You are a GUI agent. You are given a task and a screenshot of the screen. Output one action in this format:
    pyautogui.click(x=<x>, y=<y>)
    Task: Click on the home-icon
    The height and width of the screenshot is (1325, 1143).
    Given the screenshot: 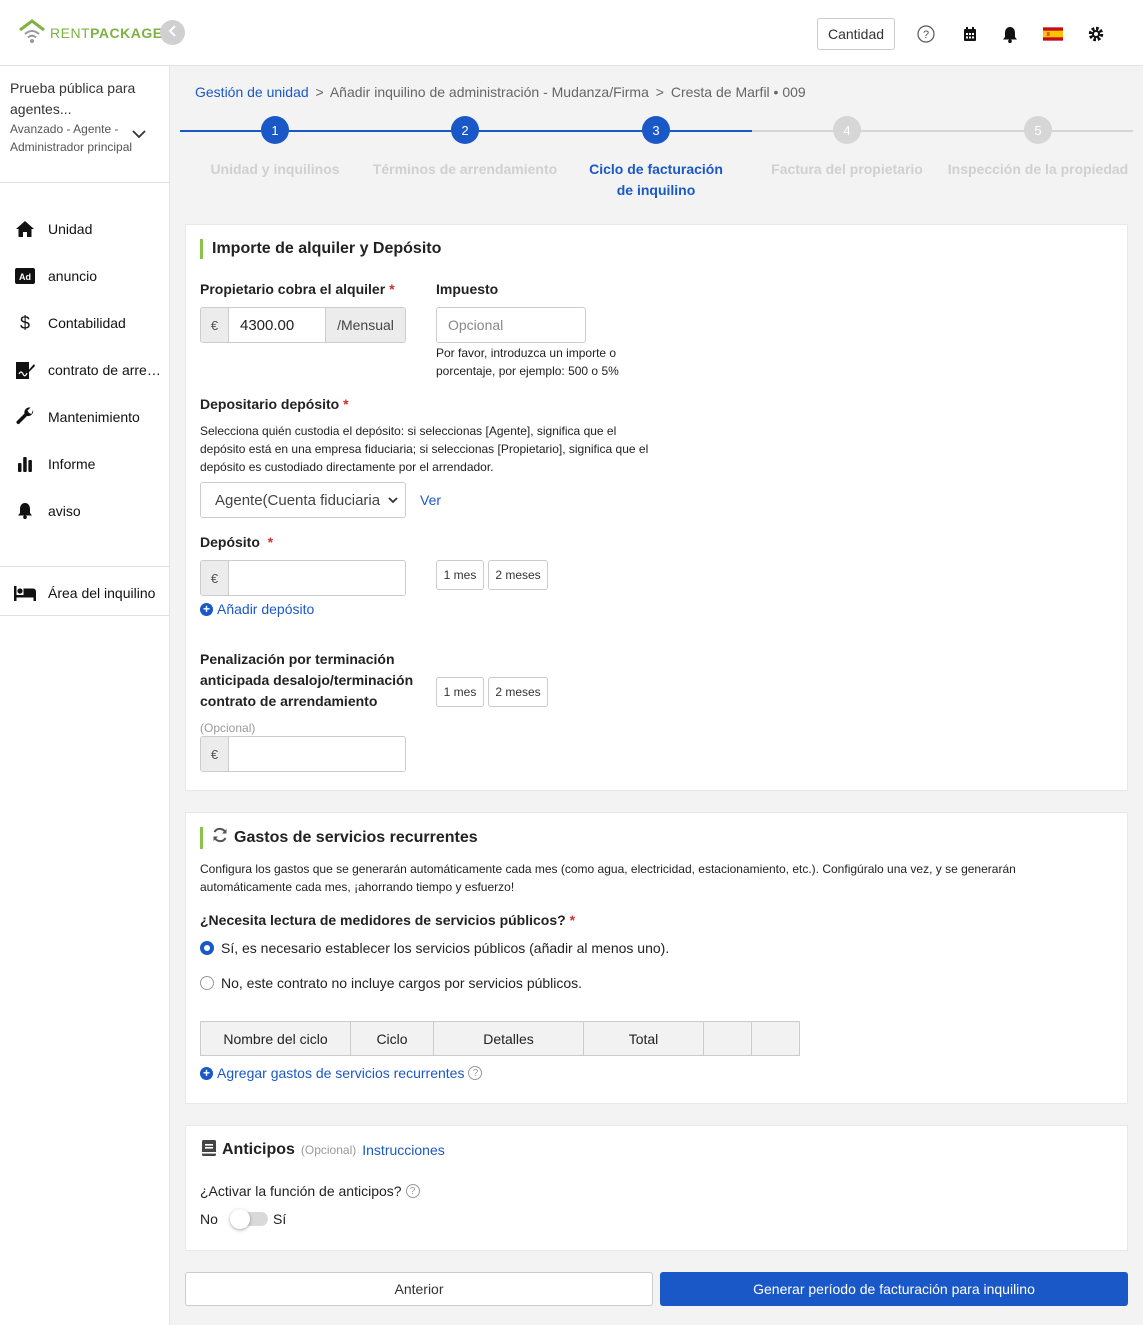 What is the action you would take?
    pyautogui.click(x=24, y=229)
    